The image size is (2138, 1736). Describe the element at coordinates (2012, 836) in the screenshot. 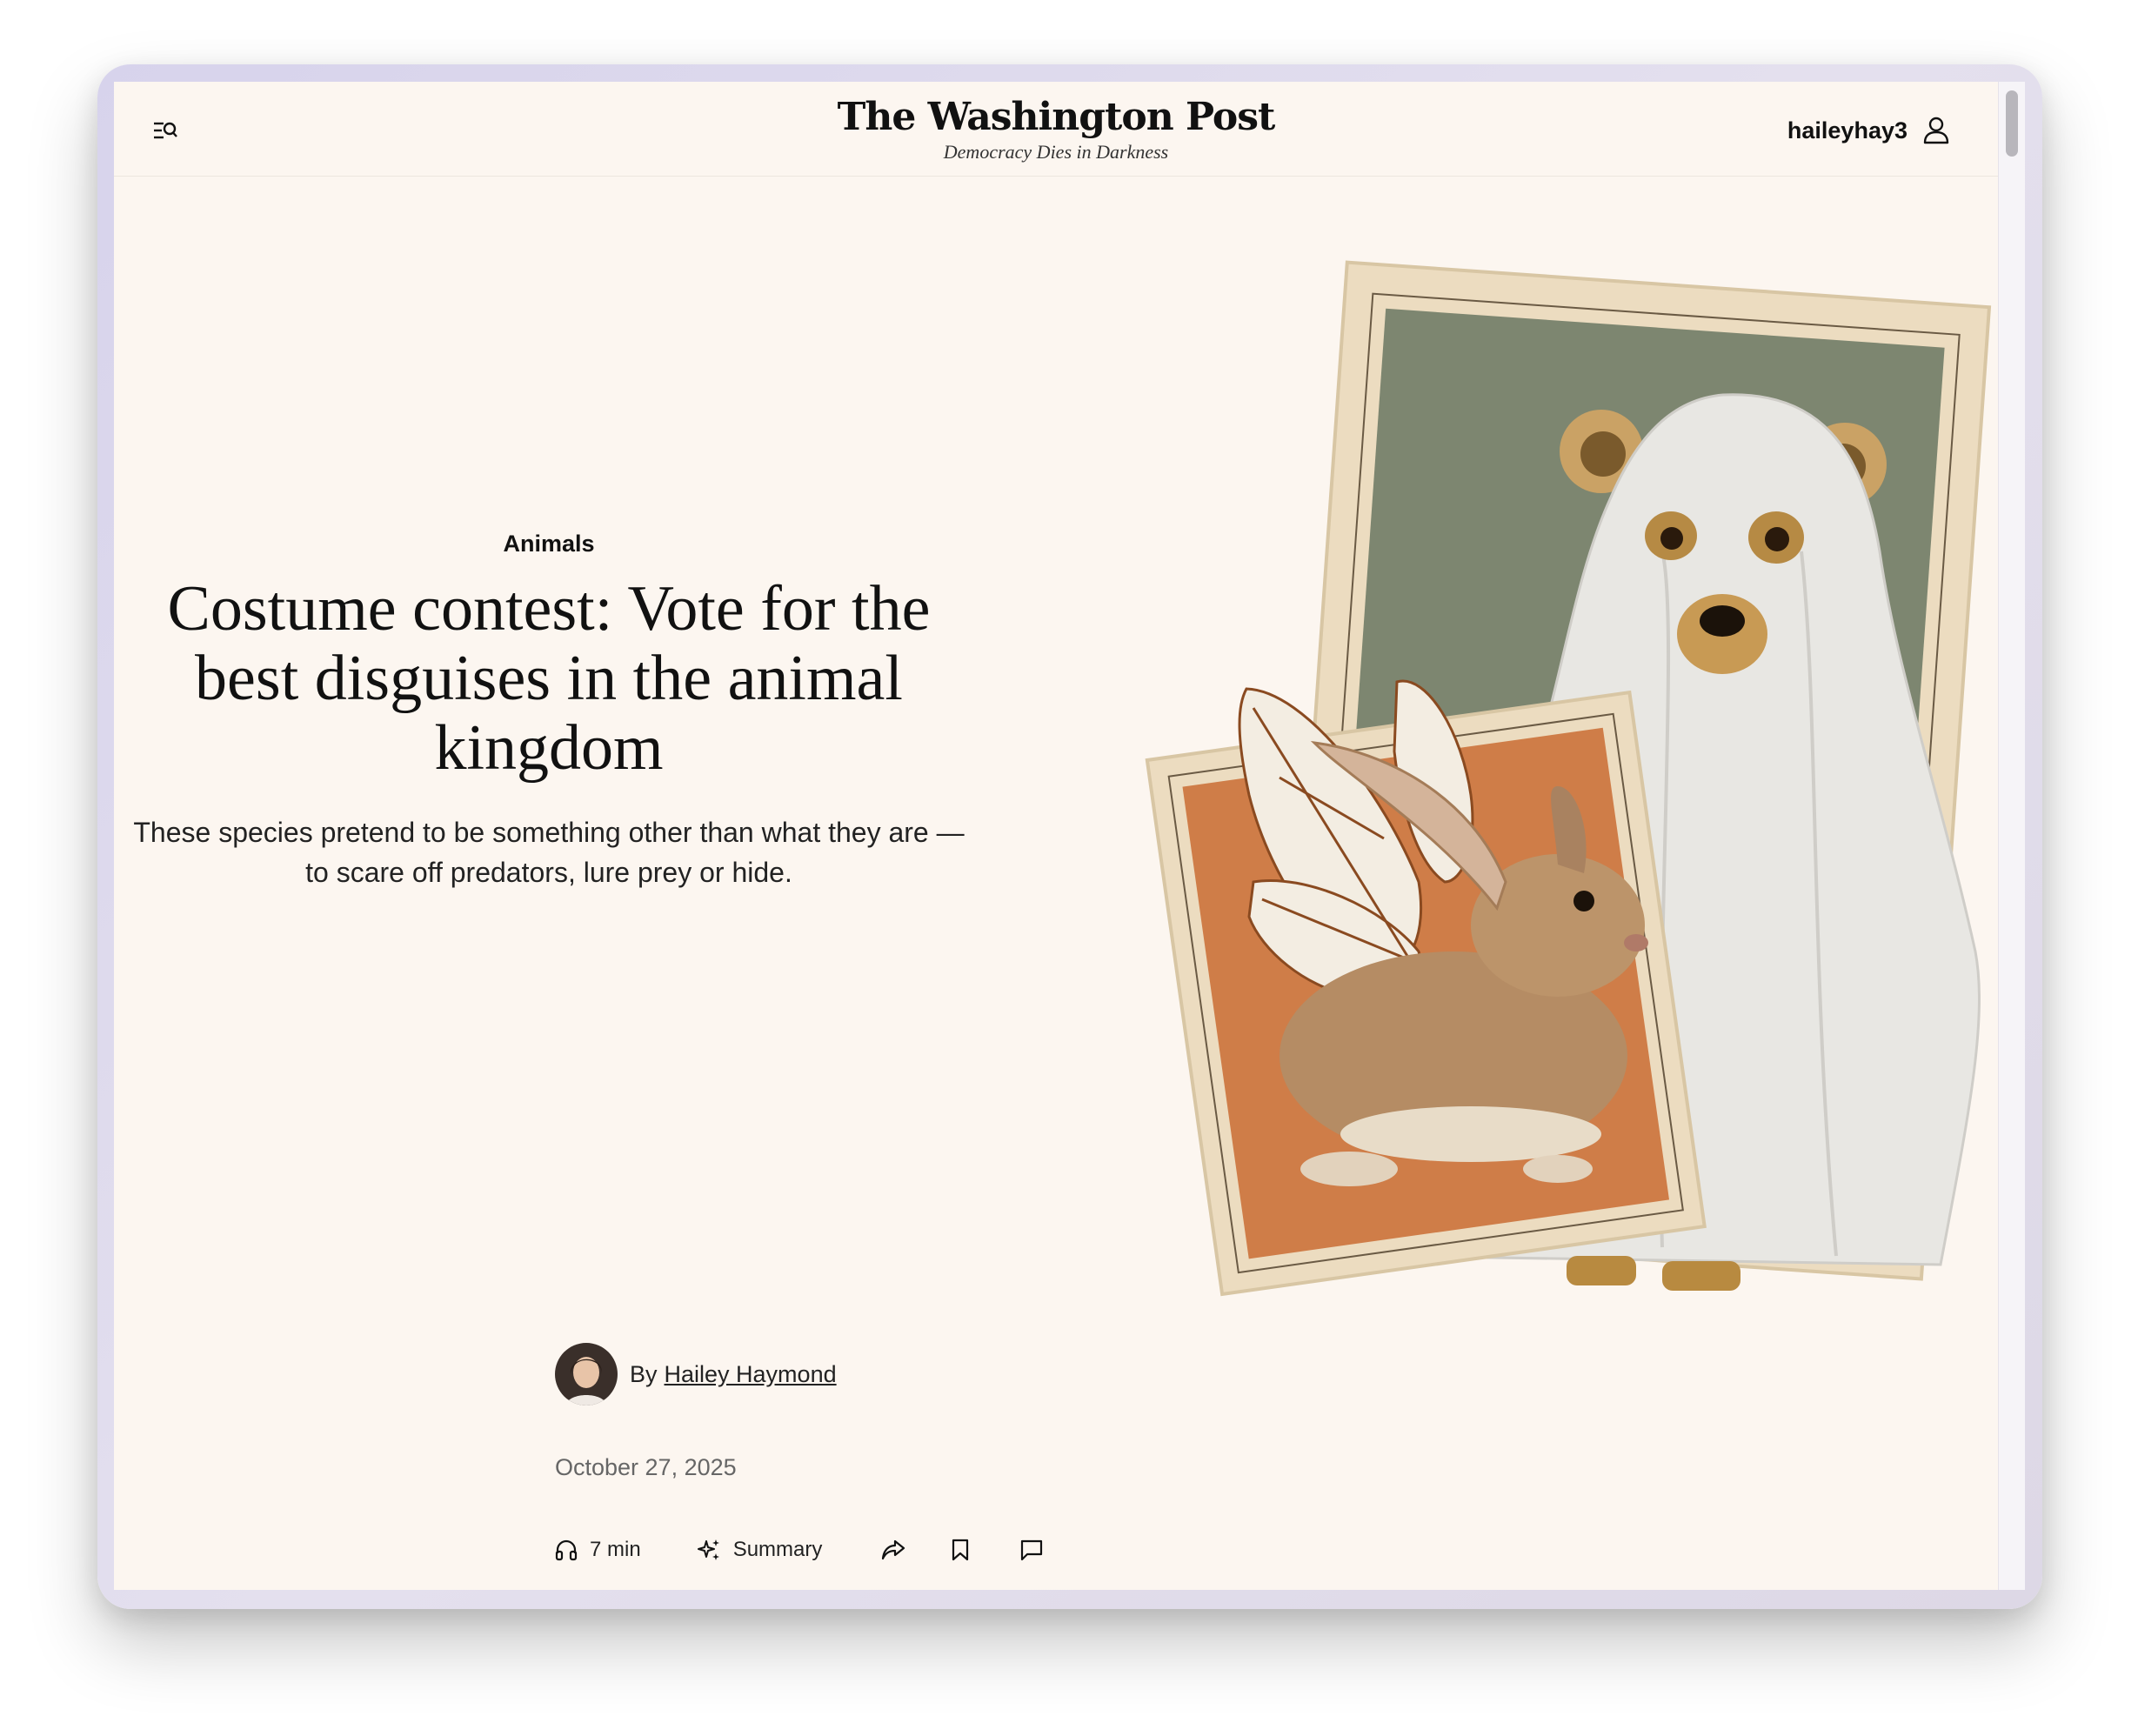

I see `vertical-scrollbar` at that location.